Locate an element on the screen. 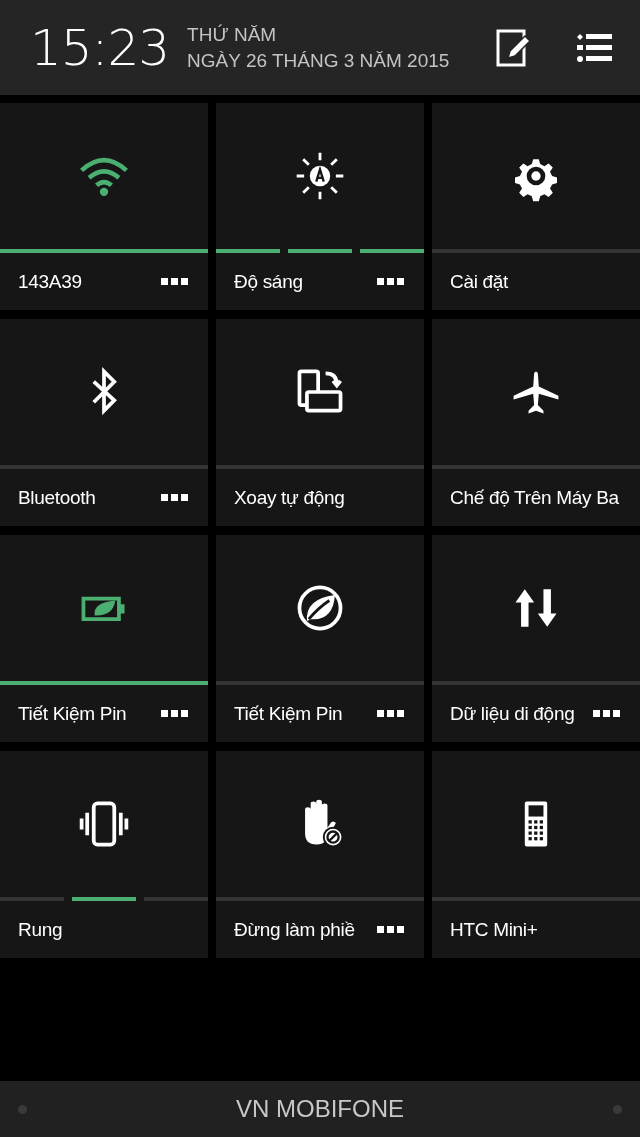 The image size is (640, 1137). tile-label: Cài đặt is located at coordinates (480, 281).